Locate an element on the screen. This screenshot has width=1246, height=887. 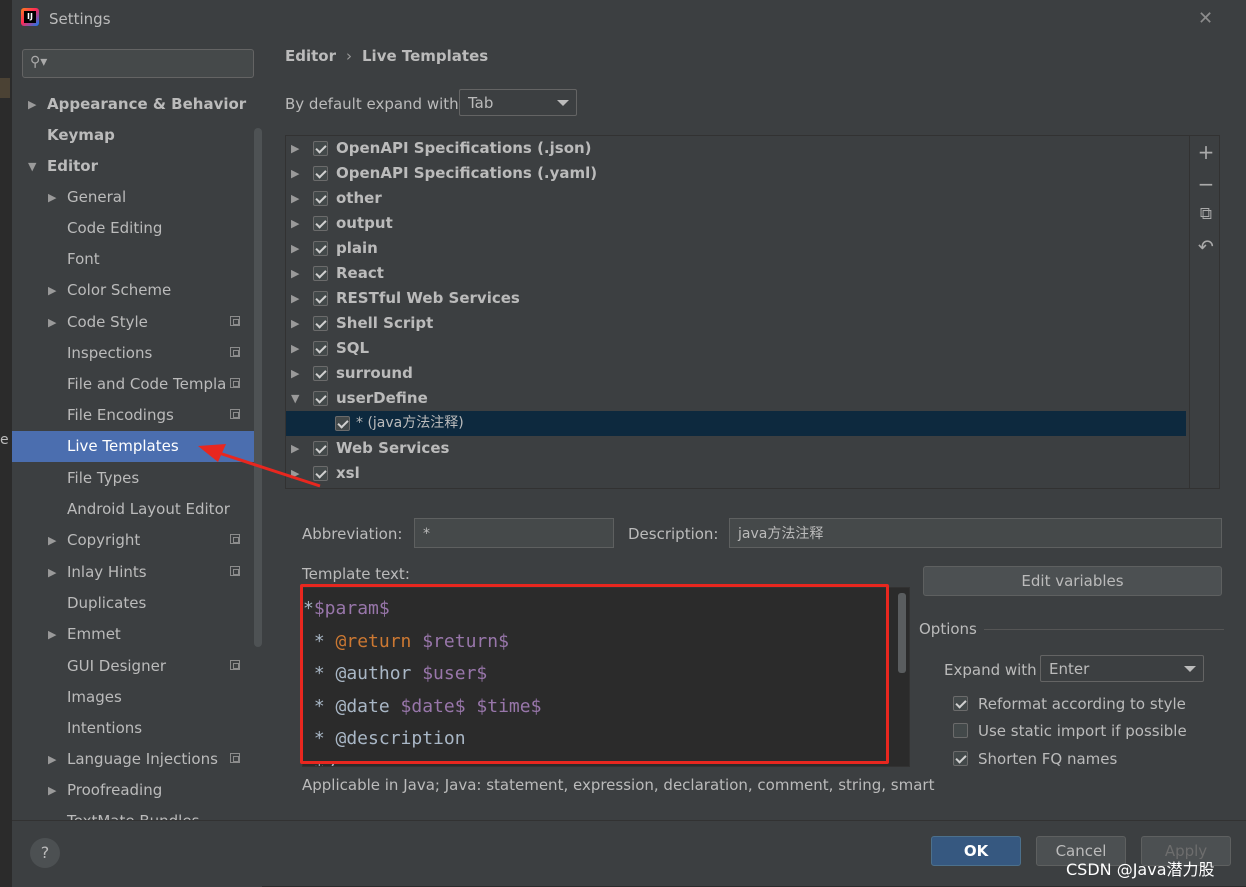
watermark: CSDN @Java潜力股 is located at coordinates (1140, 869).